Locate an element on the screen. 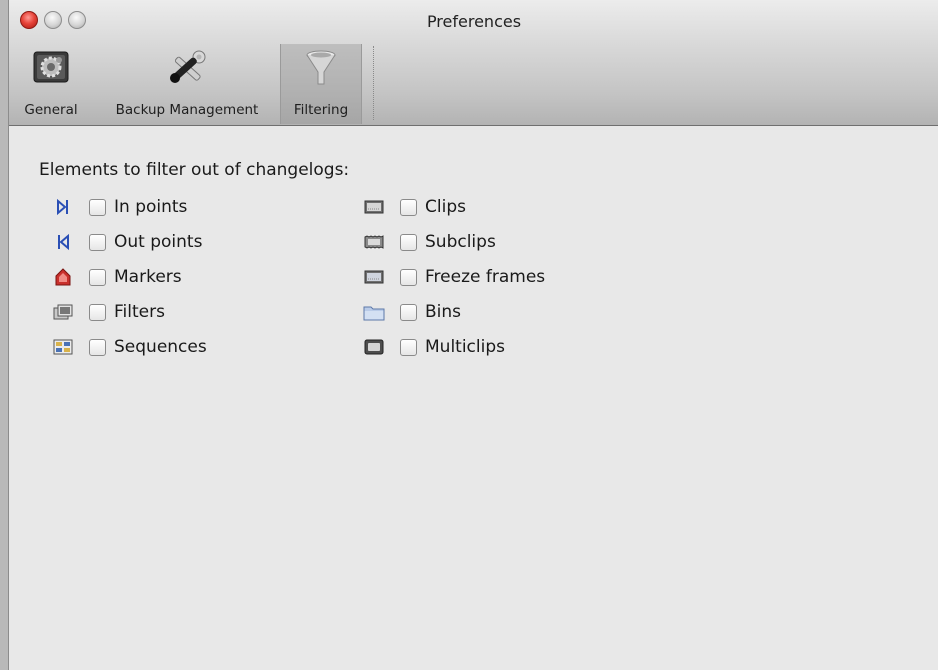 This screenshot has height=670, width=938. out-points-checkbox is located at coordinates (97, 242).